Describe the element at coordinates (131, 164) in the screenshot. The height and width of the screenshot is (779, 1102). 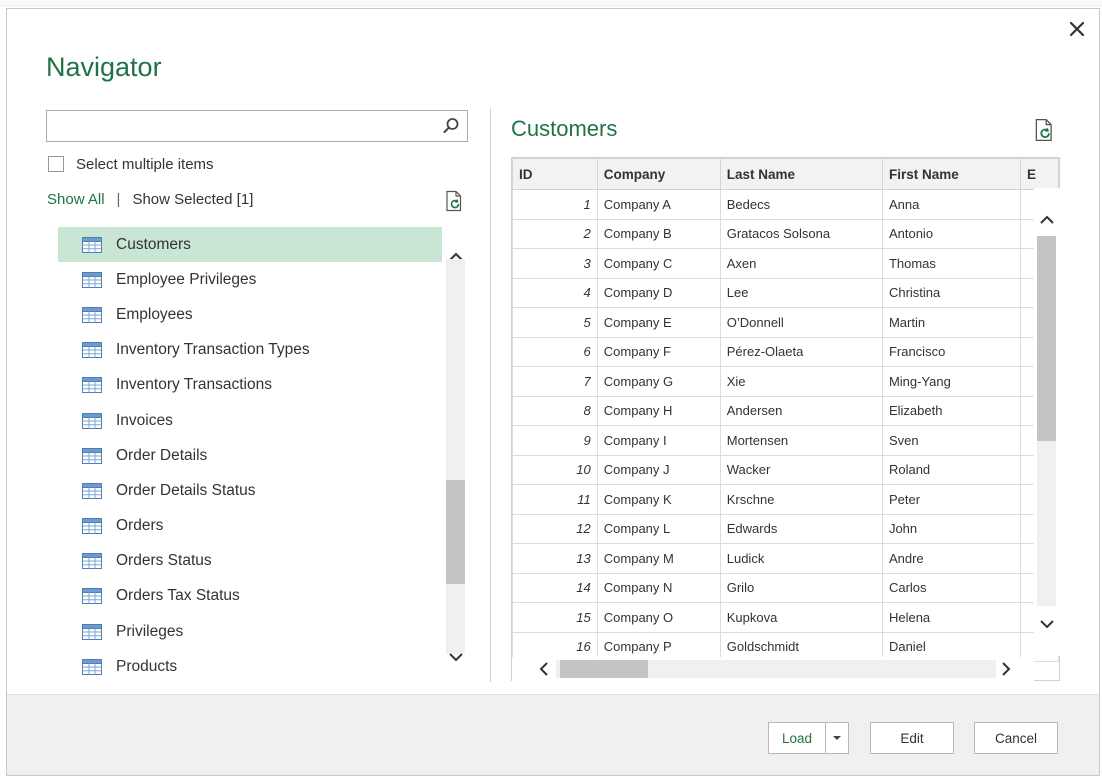
I see `select-multiple-row: Select multiple items` at that location.